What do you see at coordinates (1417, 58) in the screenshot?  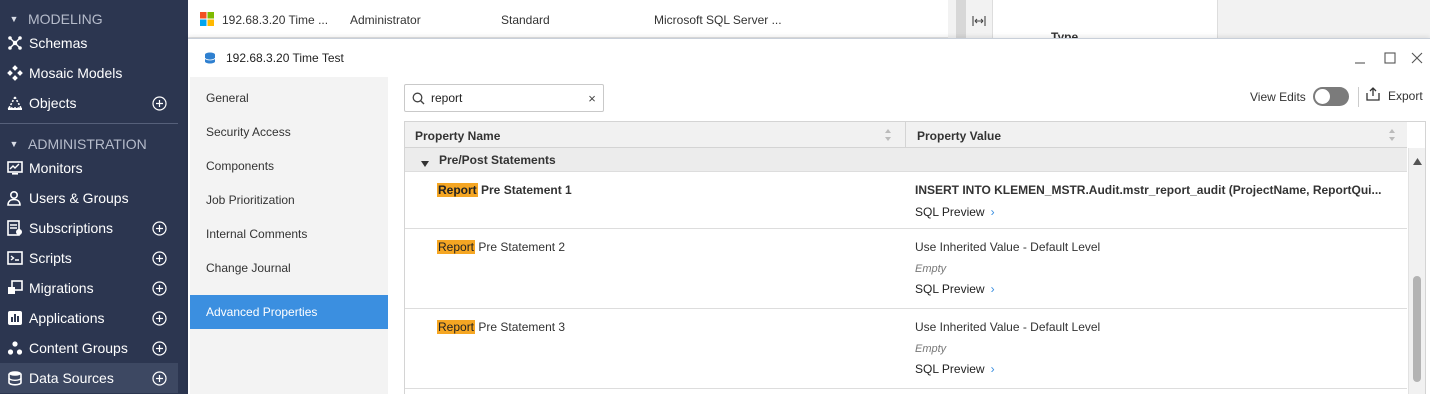 I see `close-icon` at bounding box center [1417, 58].